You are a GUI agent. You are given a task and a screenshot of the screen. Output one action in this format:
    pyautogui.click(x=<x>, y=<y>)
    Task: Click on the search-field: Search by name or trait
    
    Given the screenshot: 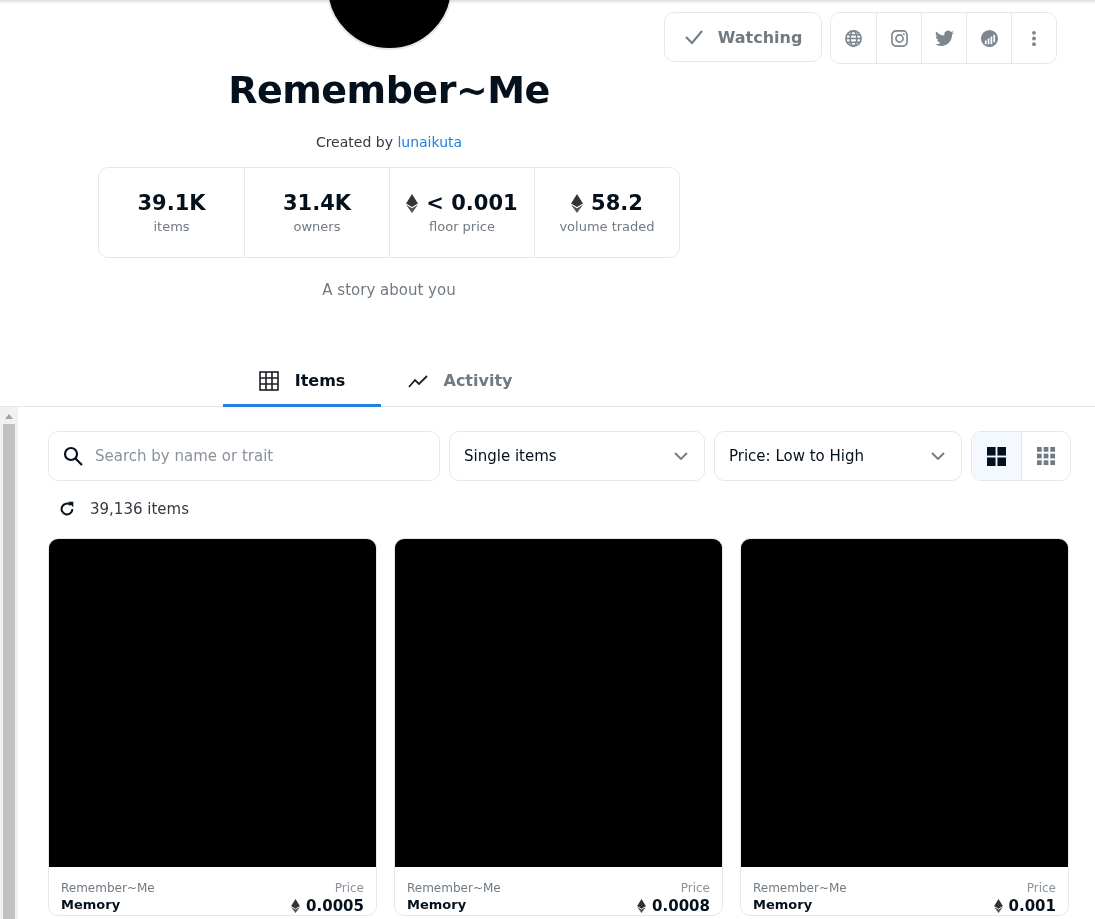 What is the action you would take?
    pyautogui.click(x=244, y=456)
    